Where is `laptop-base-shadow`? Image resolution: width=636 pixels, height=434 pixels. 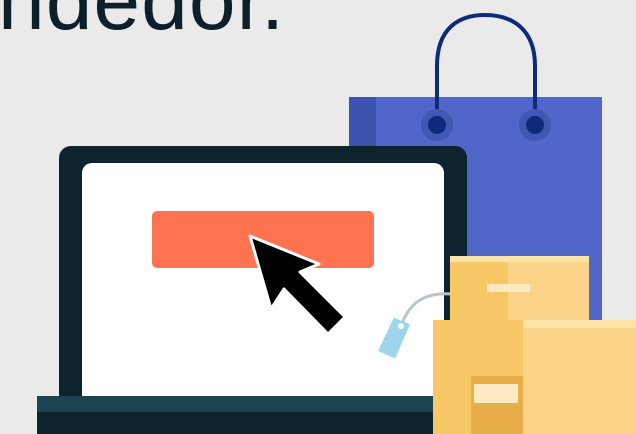
laptop-base-shadow is located at coordinates (247, 423).